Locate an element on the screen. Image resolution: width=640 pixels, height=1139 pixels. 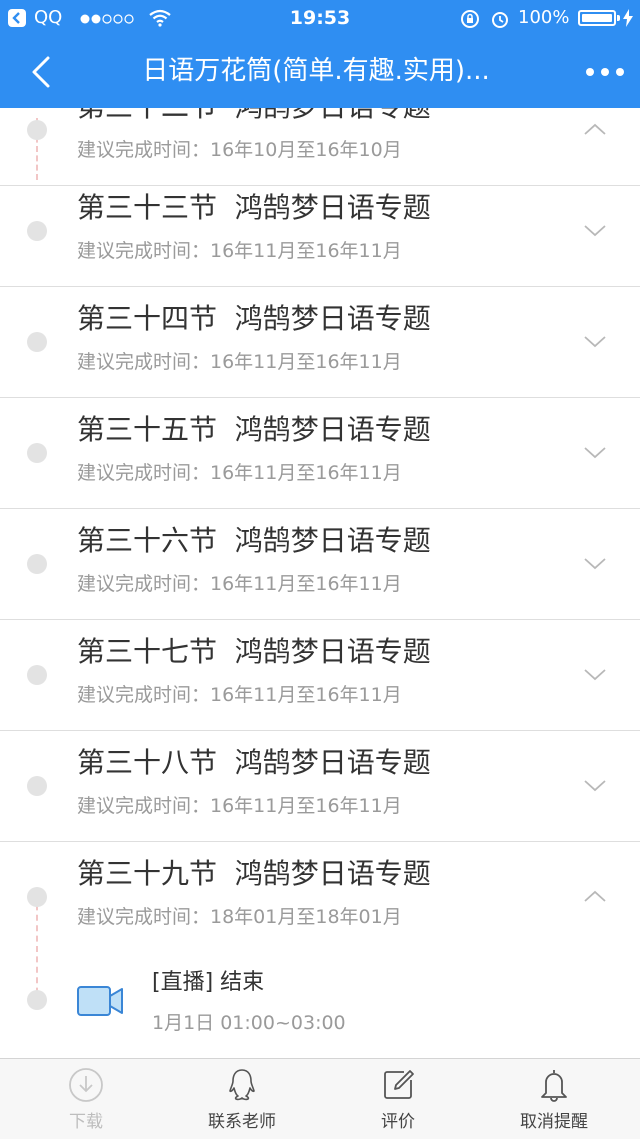
lesson-title: 第三十八节 鸿鹄梦日语专题 is located at coordinates (254, 762).